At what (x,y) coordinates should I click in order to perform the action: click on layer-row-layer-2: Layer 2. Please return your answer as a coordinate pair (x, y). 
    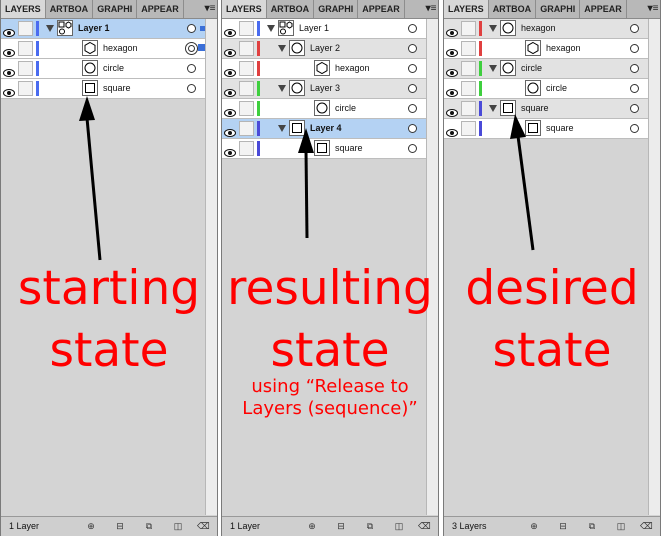
    Looking at the image, I should click on (324, 49).